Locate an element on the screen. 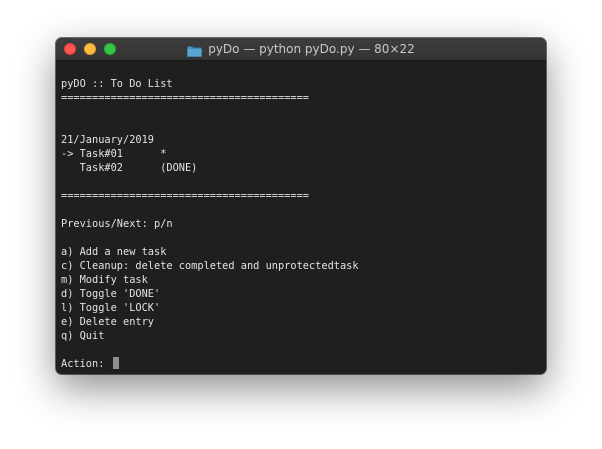 This screenshot has height=449, width=602. task-line-selected: -> Task#01 * is located at coordinates (114, 154).